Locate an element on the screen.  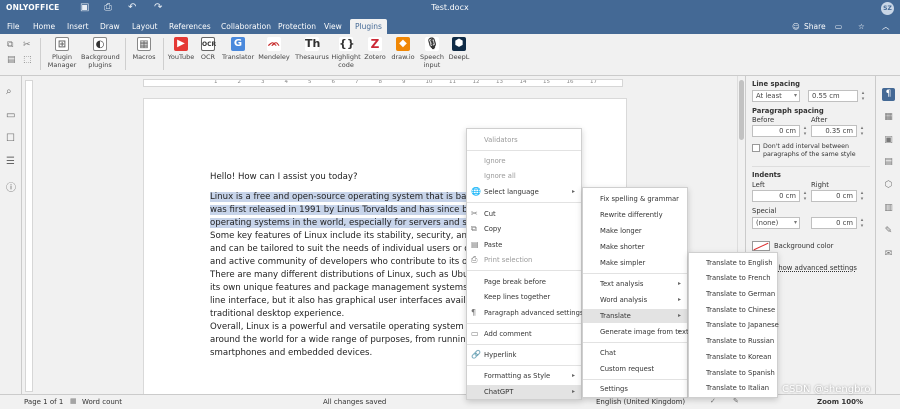
menu-item-make-simpler: Make simpler is located at coordinates (614, 263).